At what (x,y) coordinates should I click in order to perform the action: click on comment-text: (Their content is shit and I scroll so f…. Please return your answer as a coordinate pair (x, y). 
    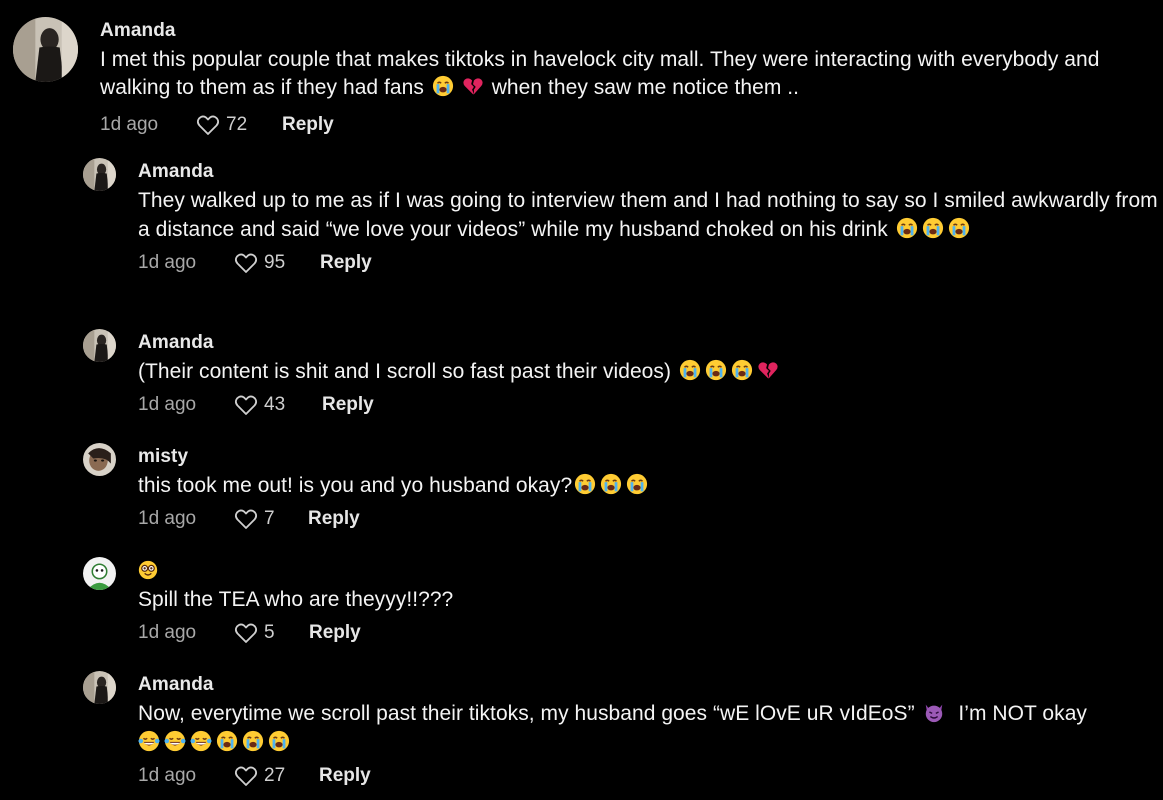
    Looking at the image, I should click on (648, 371).